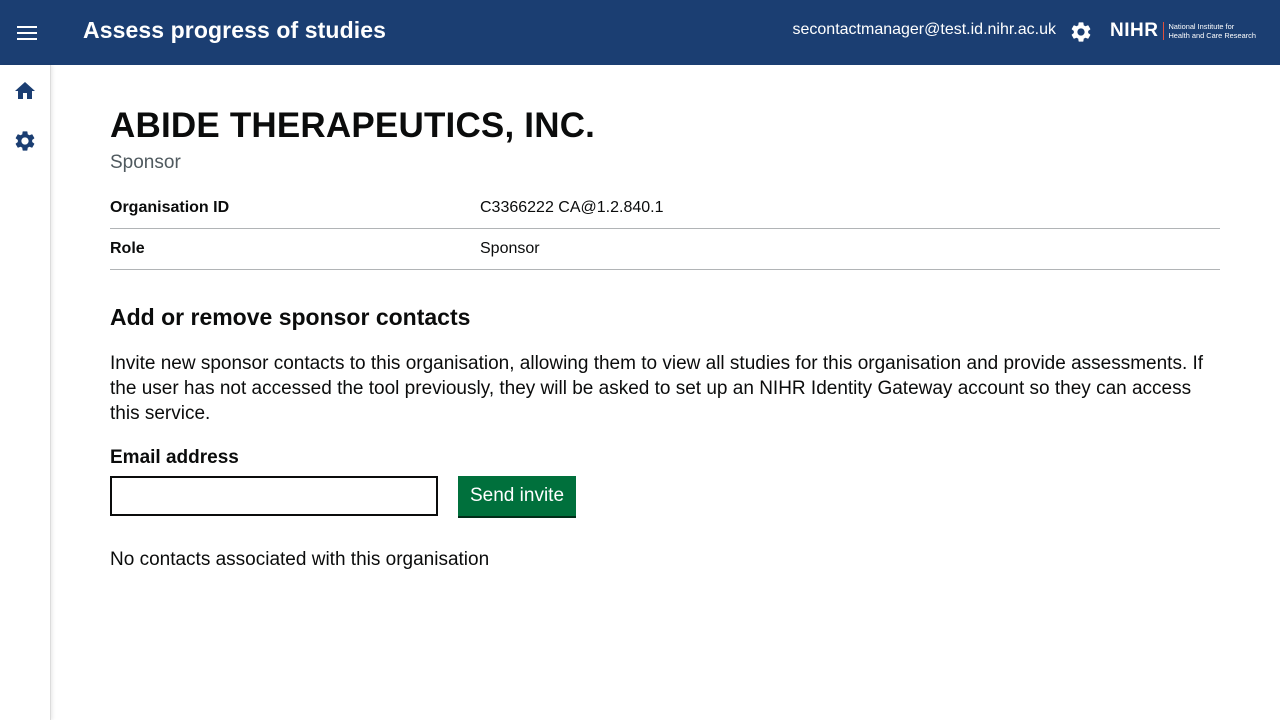  What do you see at coordinates (517, 496) in the screenshot?
I see `send-invite-button: Send invite` at bounding box center [517, 496].